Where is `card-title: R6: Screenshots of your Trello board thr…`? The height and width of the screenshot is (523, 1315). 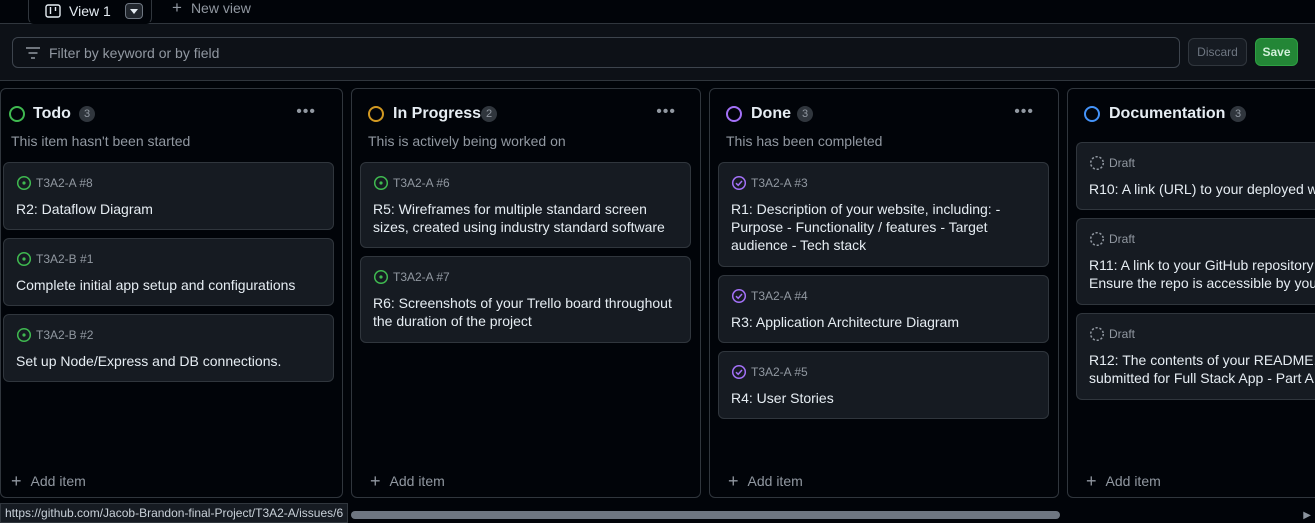 card-title: R6: Screenshots of your Trello board thr… is located at coordinates (526, 312).